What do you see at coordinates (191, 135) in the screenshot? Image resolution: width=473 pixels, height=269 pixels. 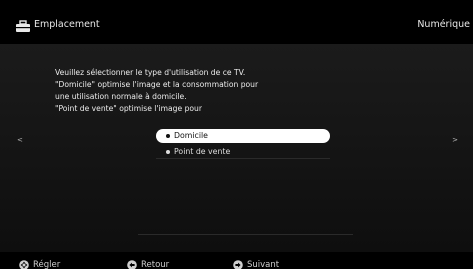 I see `option-label: Domicile` at bounding box center [191, 135].